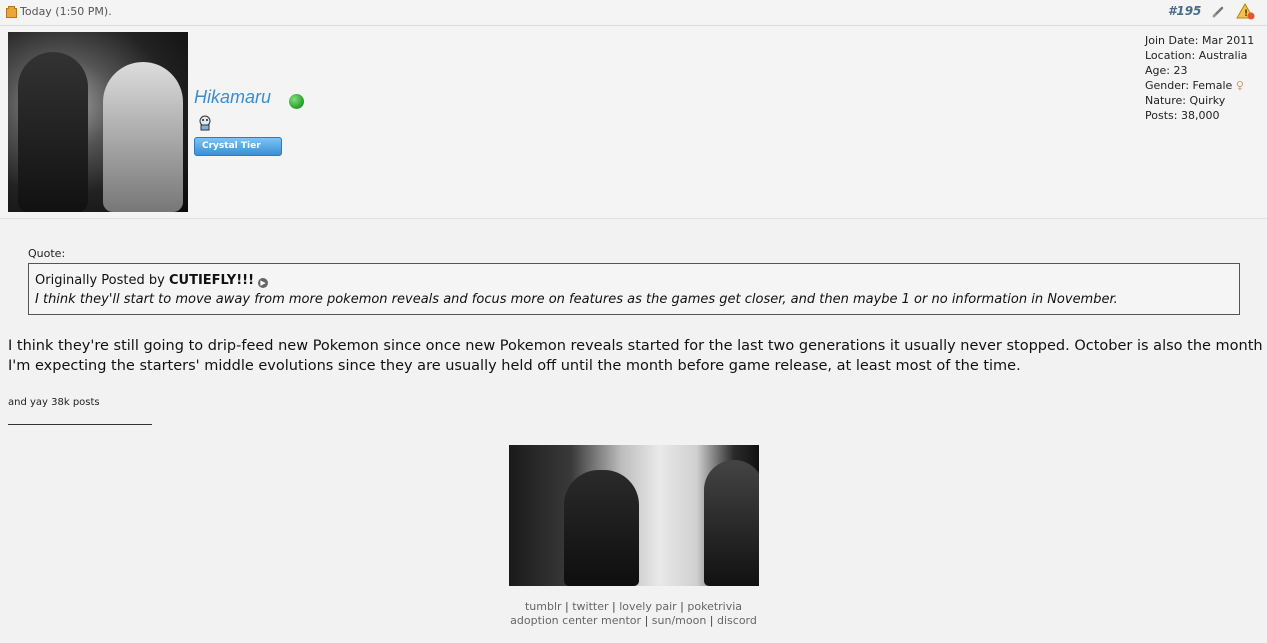 The width and height of the screenshot is (1267, 643). What do you see at coordinates (238, 146) in the screenshot?
I see `tier-badge: Crystal Tier` at bounding box center [238, 146].